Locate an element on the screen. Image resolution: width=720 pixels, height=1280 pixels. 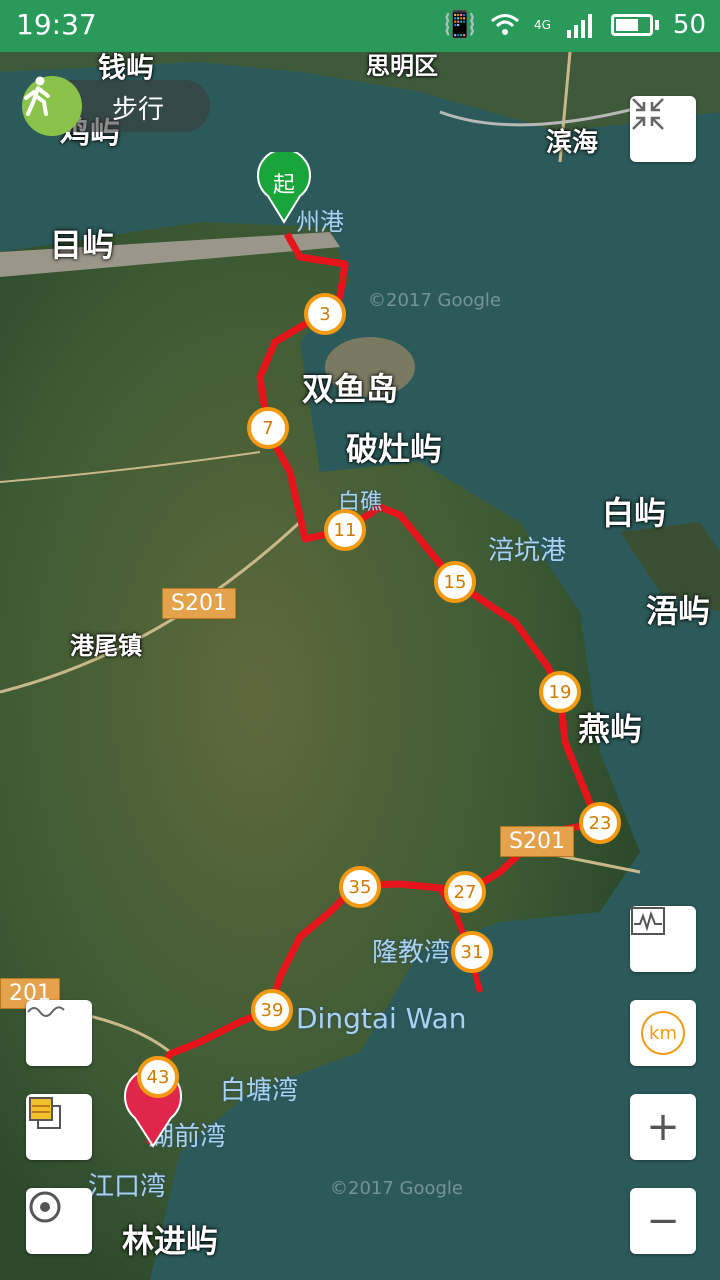
map-label: 白屿 is located at coordinates (634, 513).